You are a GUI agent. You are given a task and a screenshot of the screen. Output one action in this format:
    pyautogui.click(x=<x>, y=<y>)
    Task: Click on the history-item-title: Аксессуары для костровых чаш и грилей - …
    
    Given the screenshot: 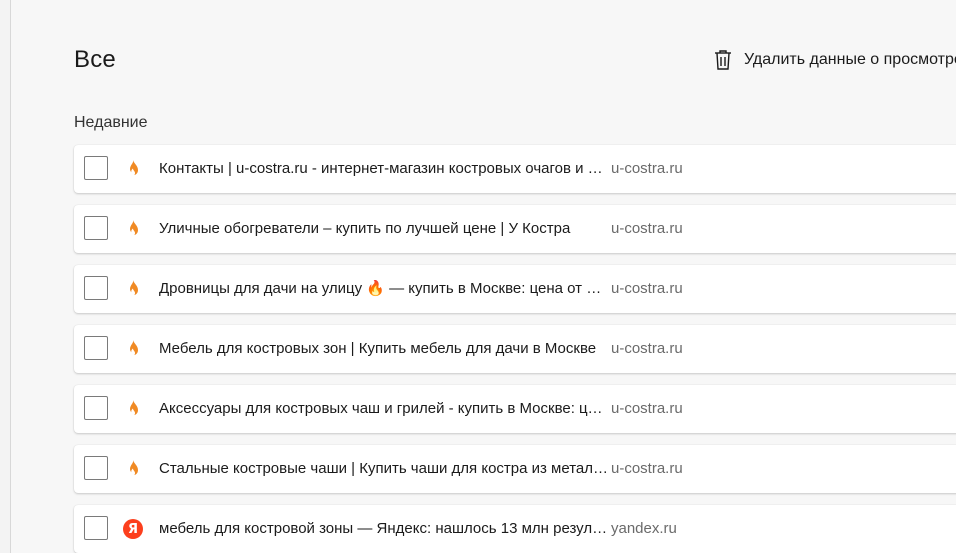 What is the action you would take?
    pyautogui.click(x=384, y=409)
    